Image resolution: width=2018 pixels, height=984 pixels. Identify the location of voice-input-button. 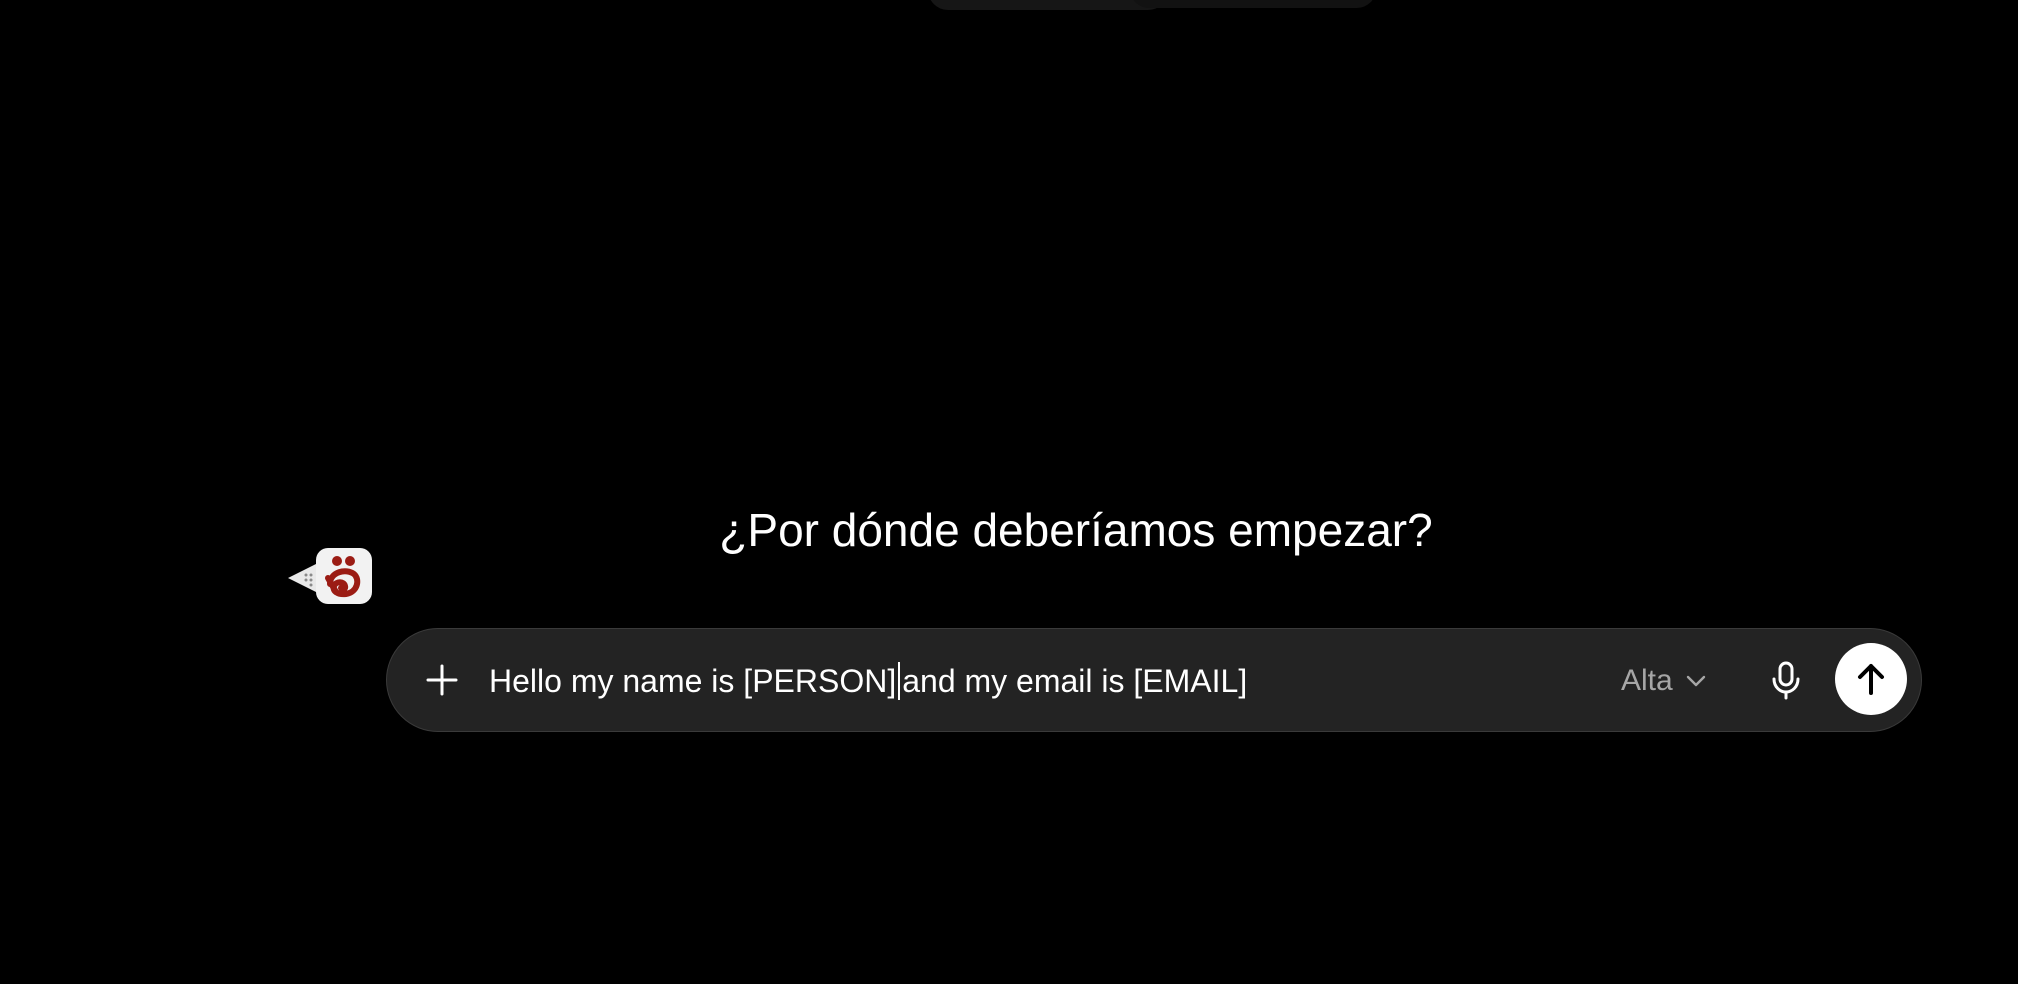
(1786, 680).